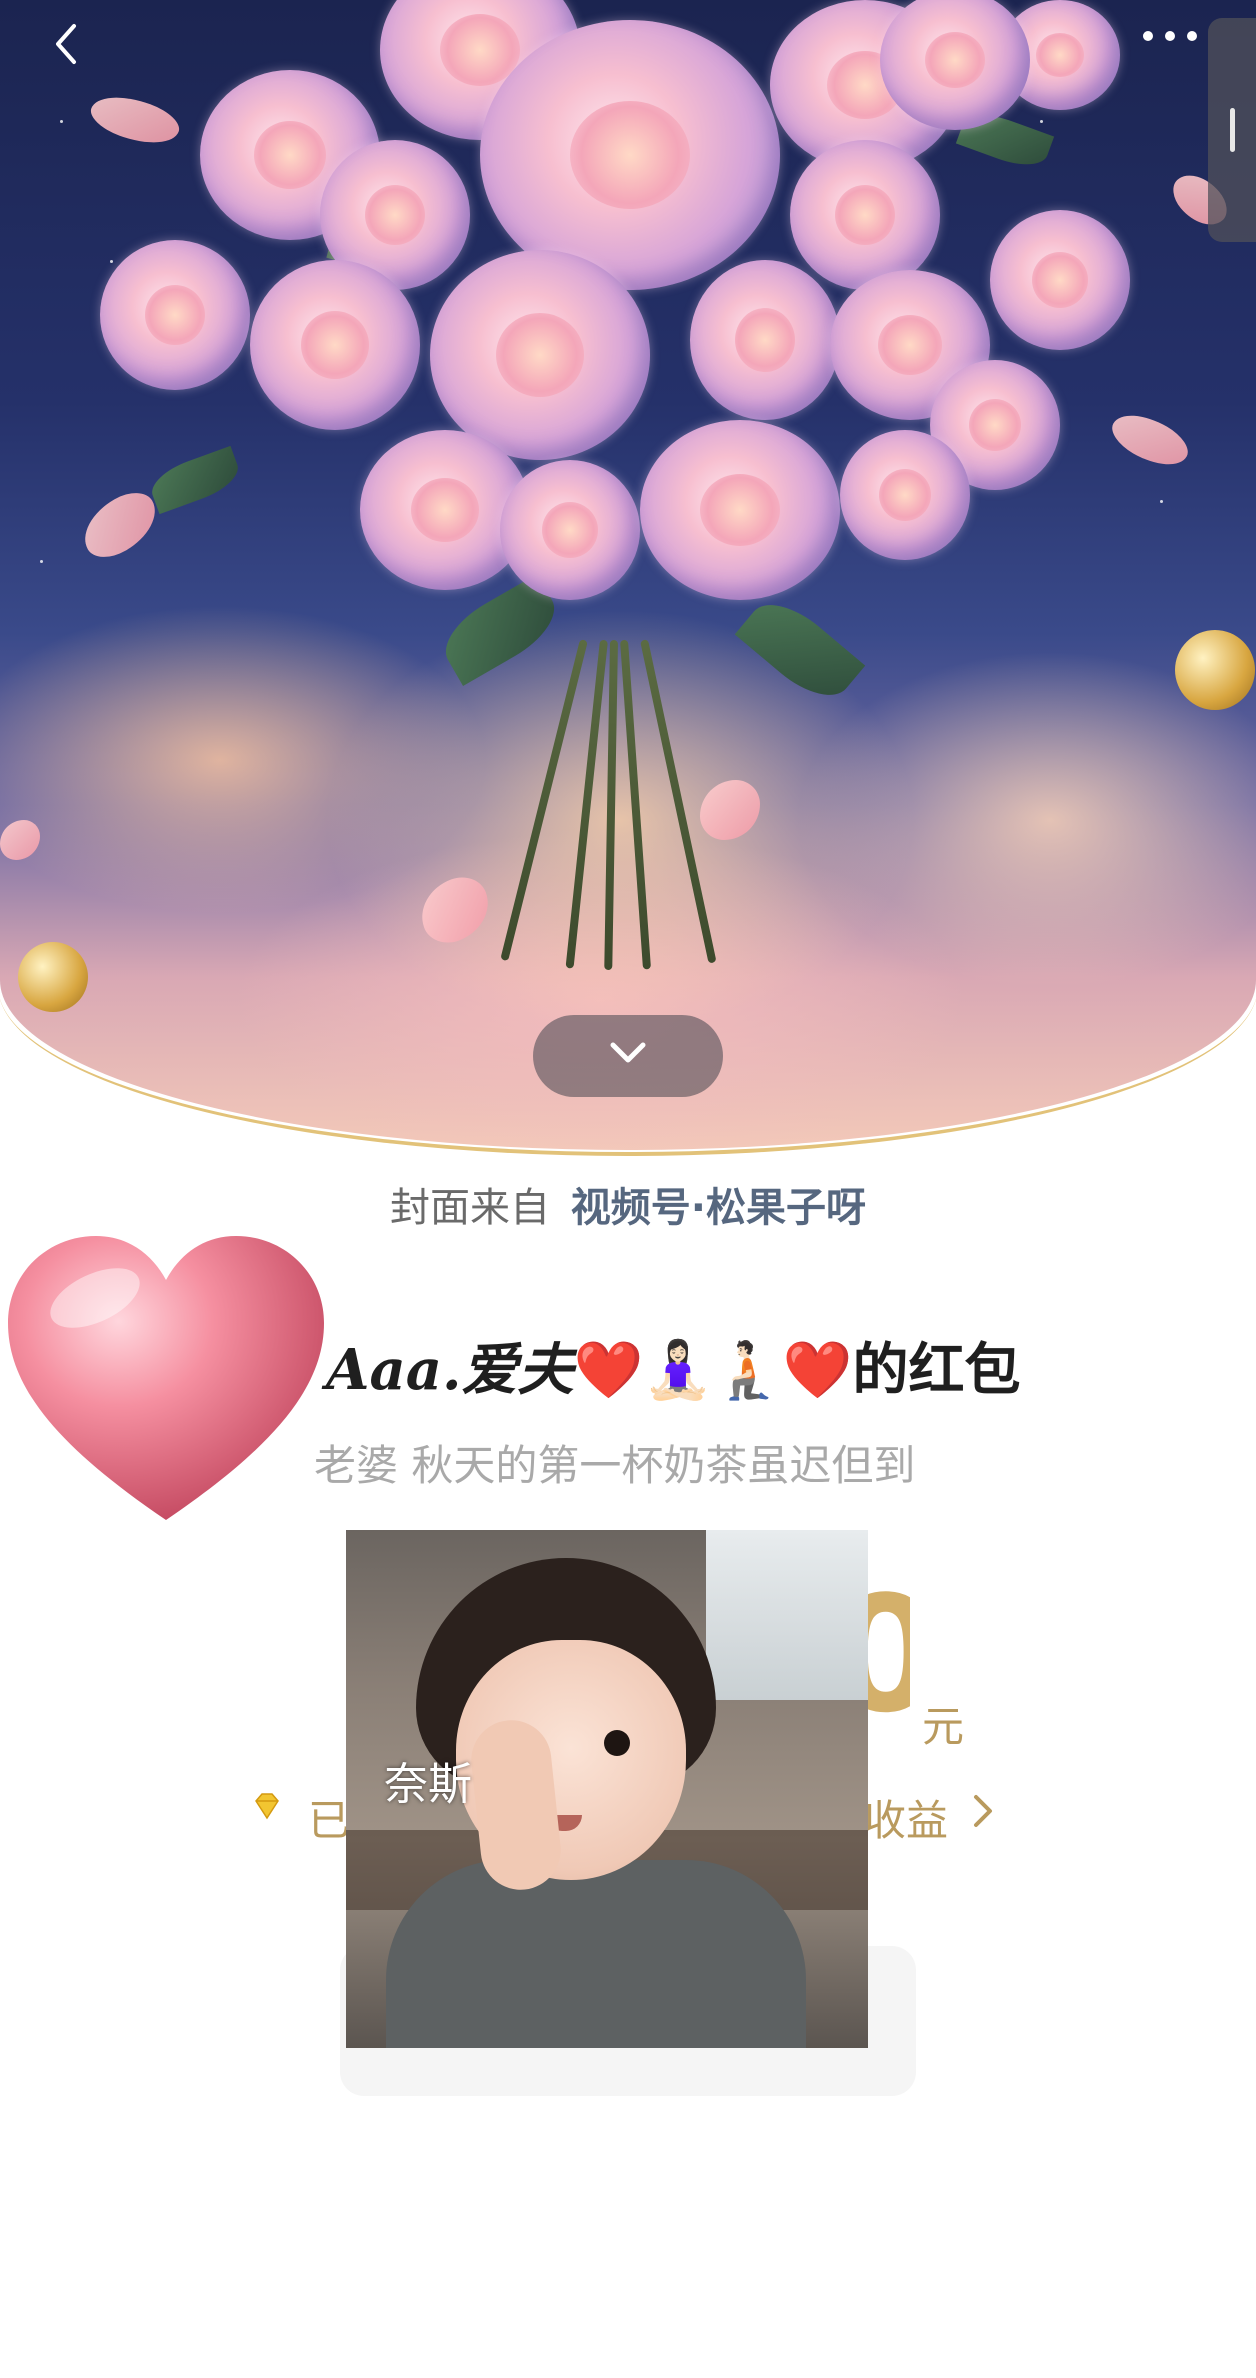 This screenshot has height=2378, width=1256. I want to click on kid-body, so click(596, 1954).